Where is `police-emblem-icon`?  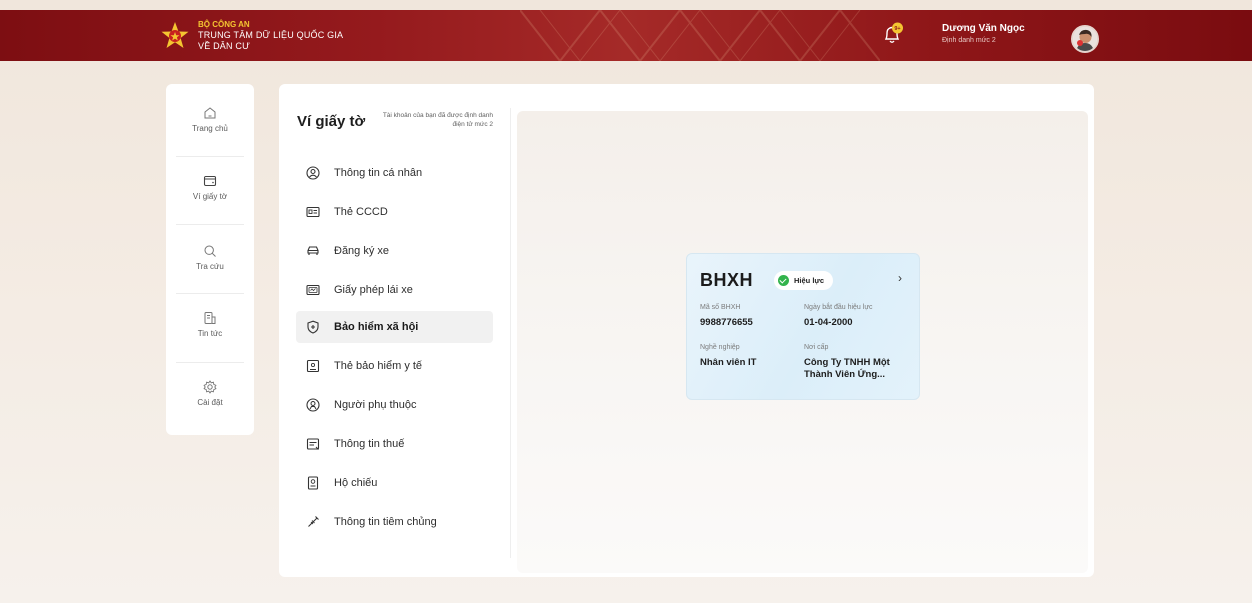 police-emblem-icon is located at coordinates (175, 34).